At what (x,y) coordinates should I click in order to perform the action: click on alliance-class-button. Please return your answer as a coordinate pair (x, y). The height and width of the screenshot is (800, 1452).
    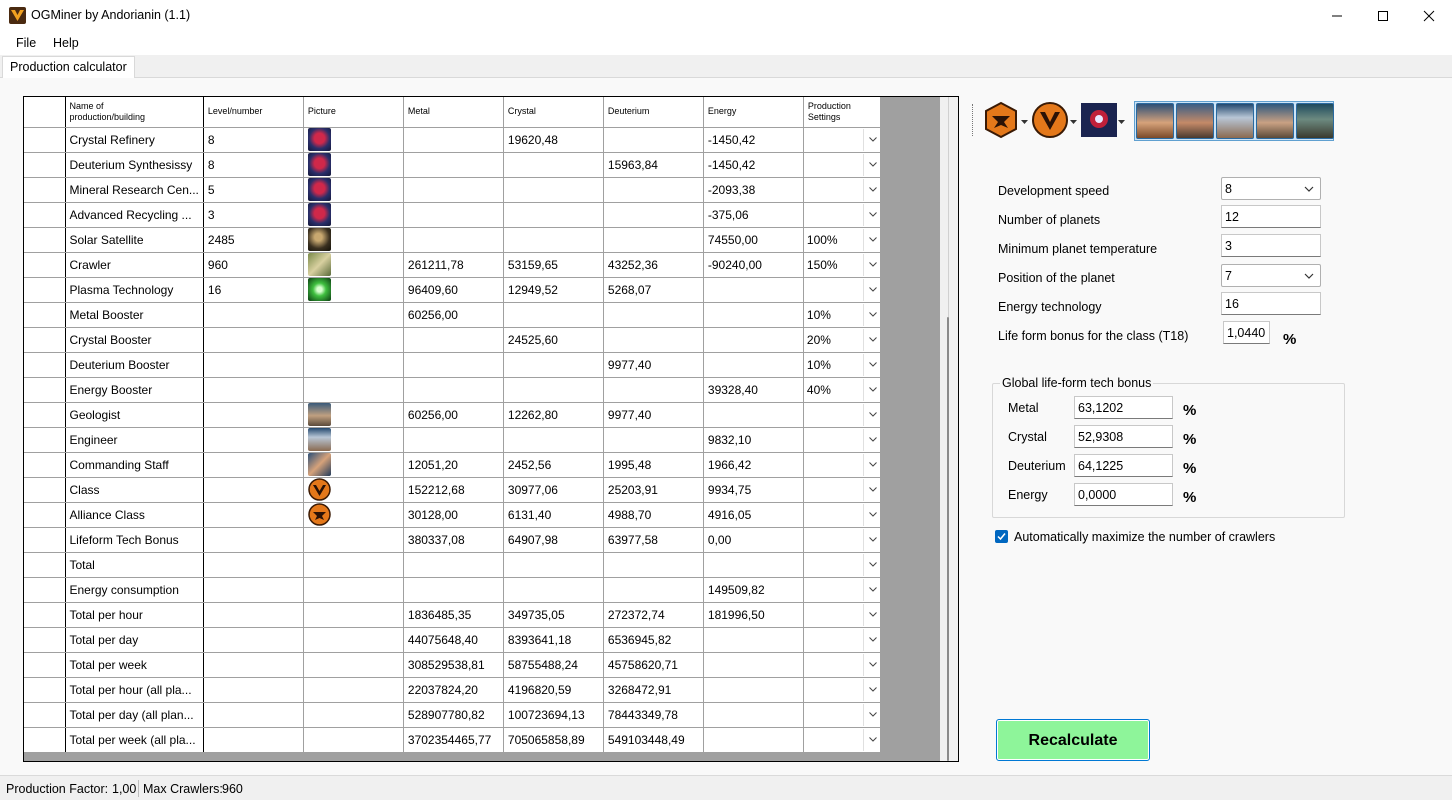
    Looking at the image, I should click on (1001, 120).